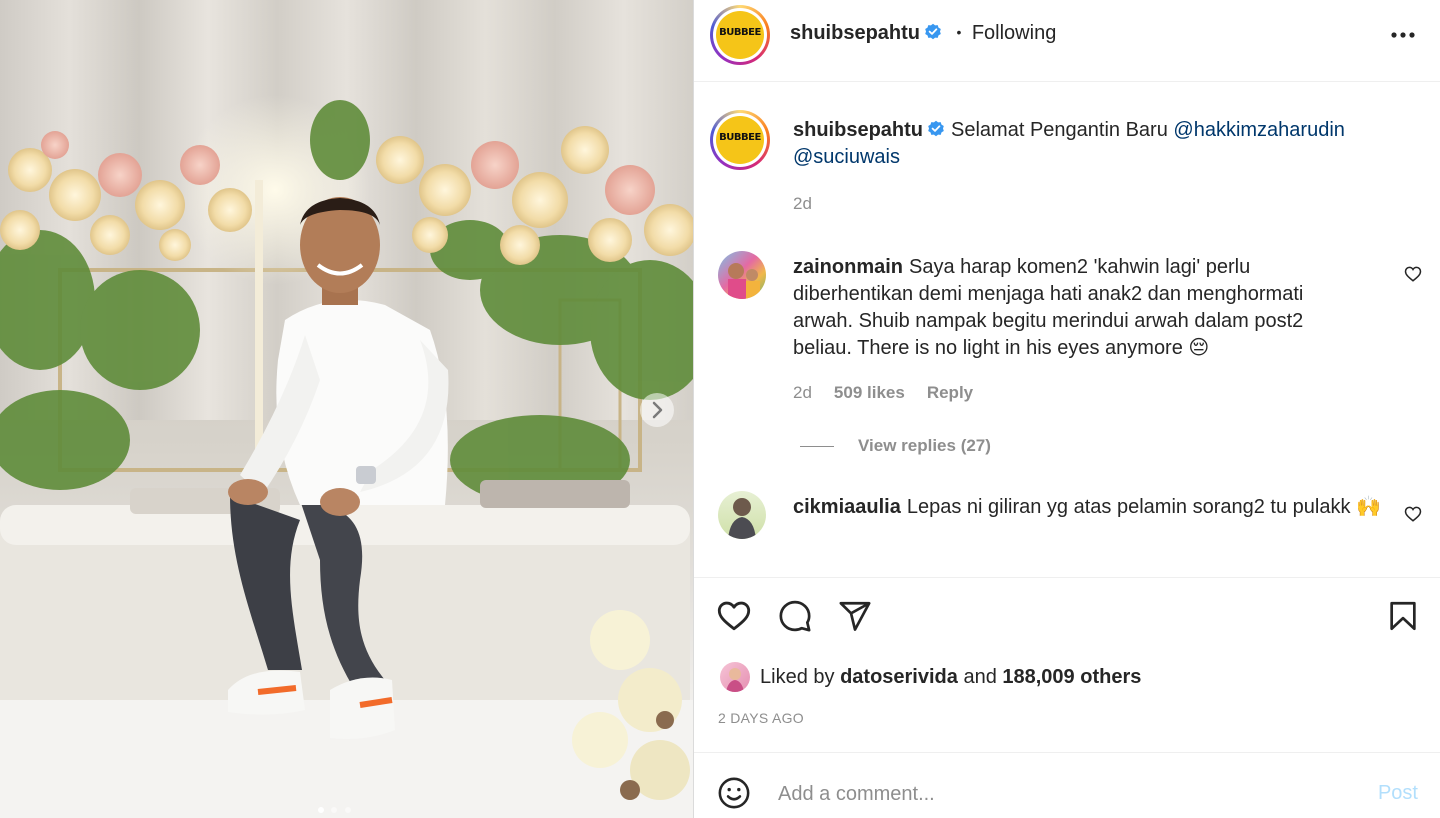 The image size is (1440, 818). I want to click on carousel-next-button, so click(657, 410).